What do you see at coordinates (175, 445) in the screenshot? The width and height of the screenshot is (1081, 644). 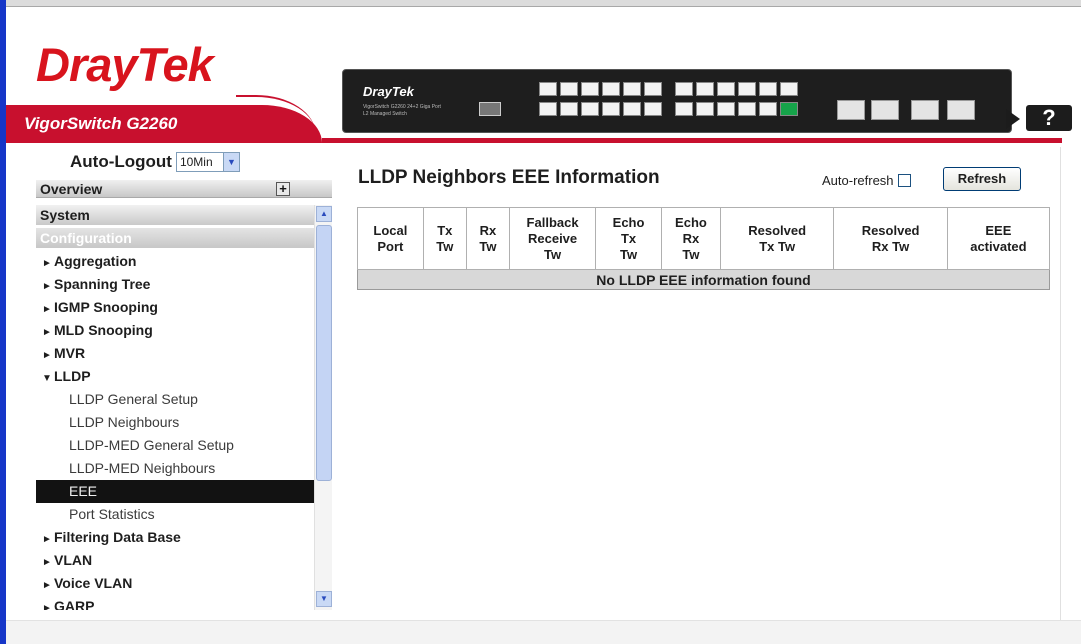 I see `sidebar-item-lldp-med-general-setup: LLDP-MED General Setup` at bounding box center [175, 445].